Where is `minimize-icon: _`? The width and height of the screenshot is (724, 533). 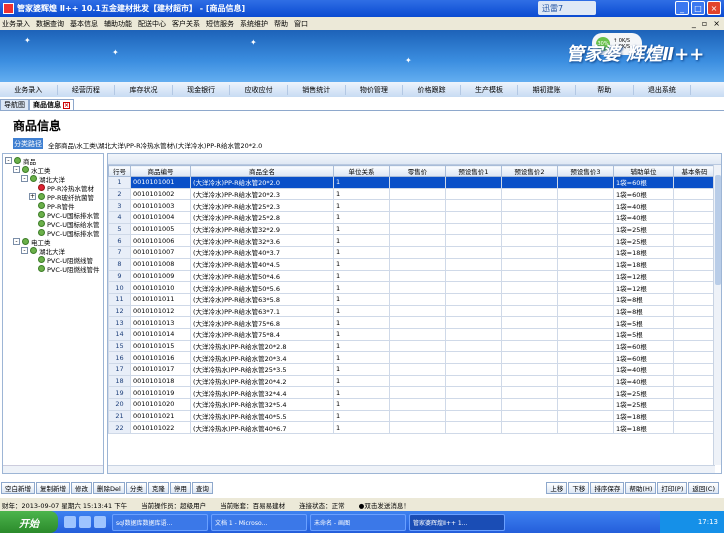
minimize-icon: _ is located at coordinates (682, 8).